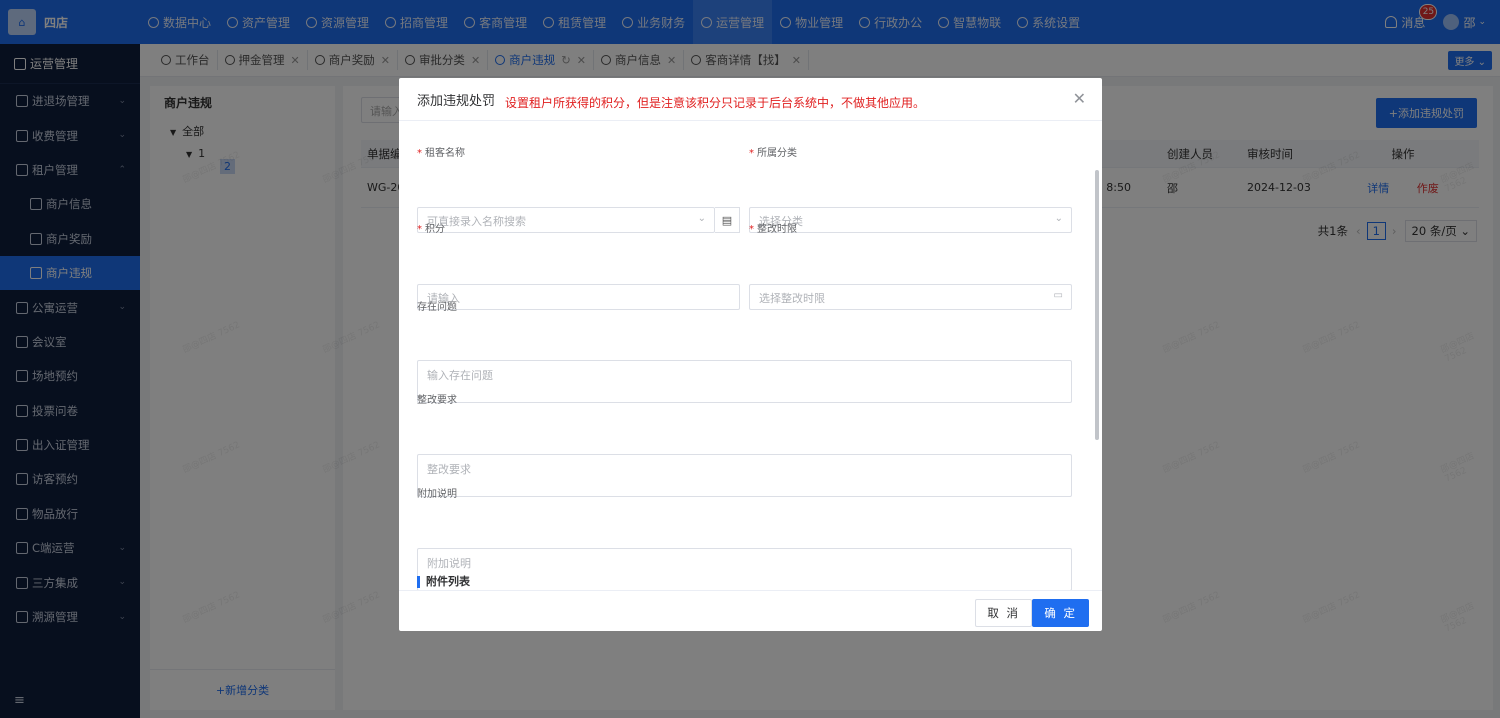 The width and height of the screenshot is (1500, 718). I want to click on note-textarea: 附加说明, so click(744, 569).